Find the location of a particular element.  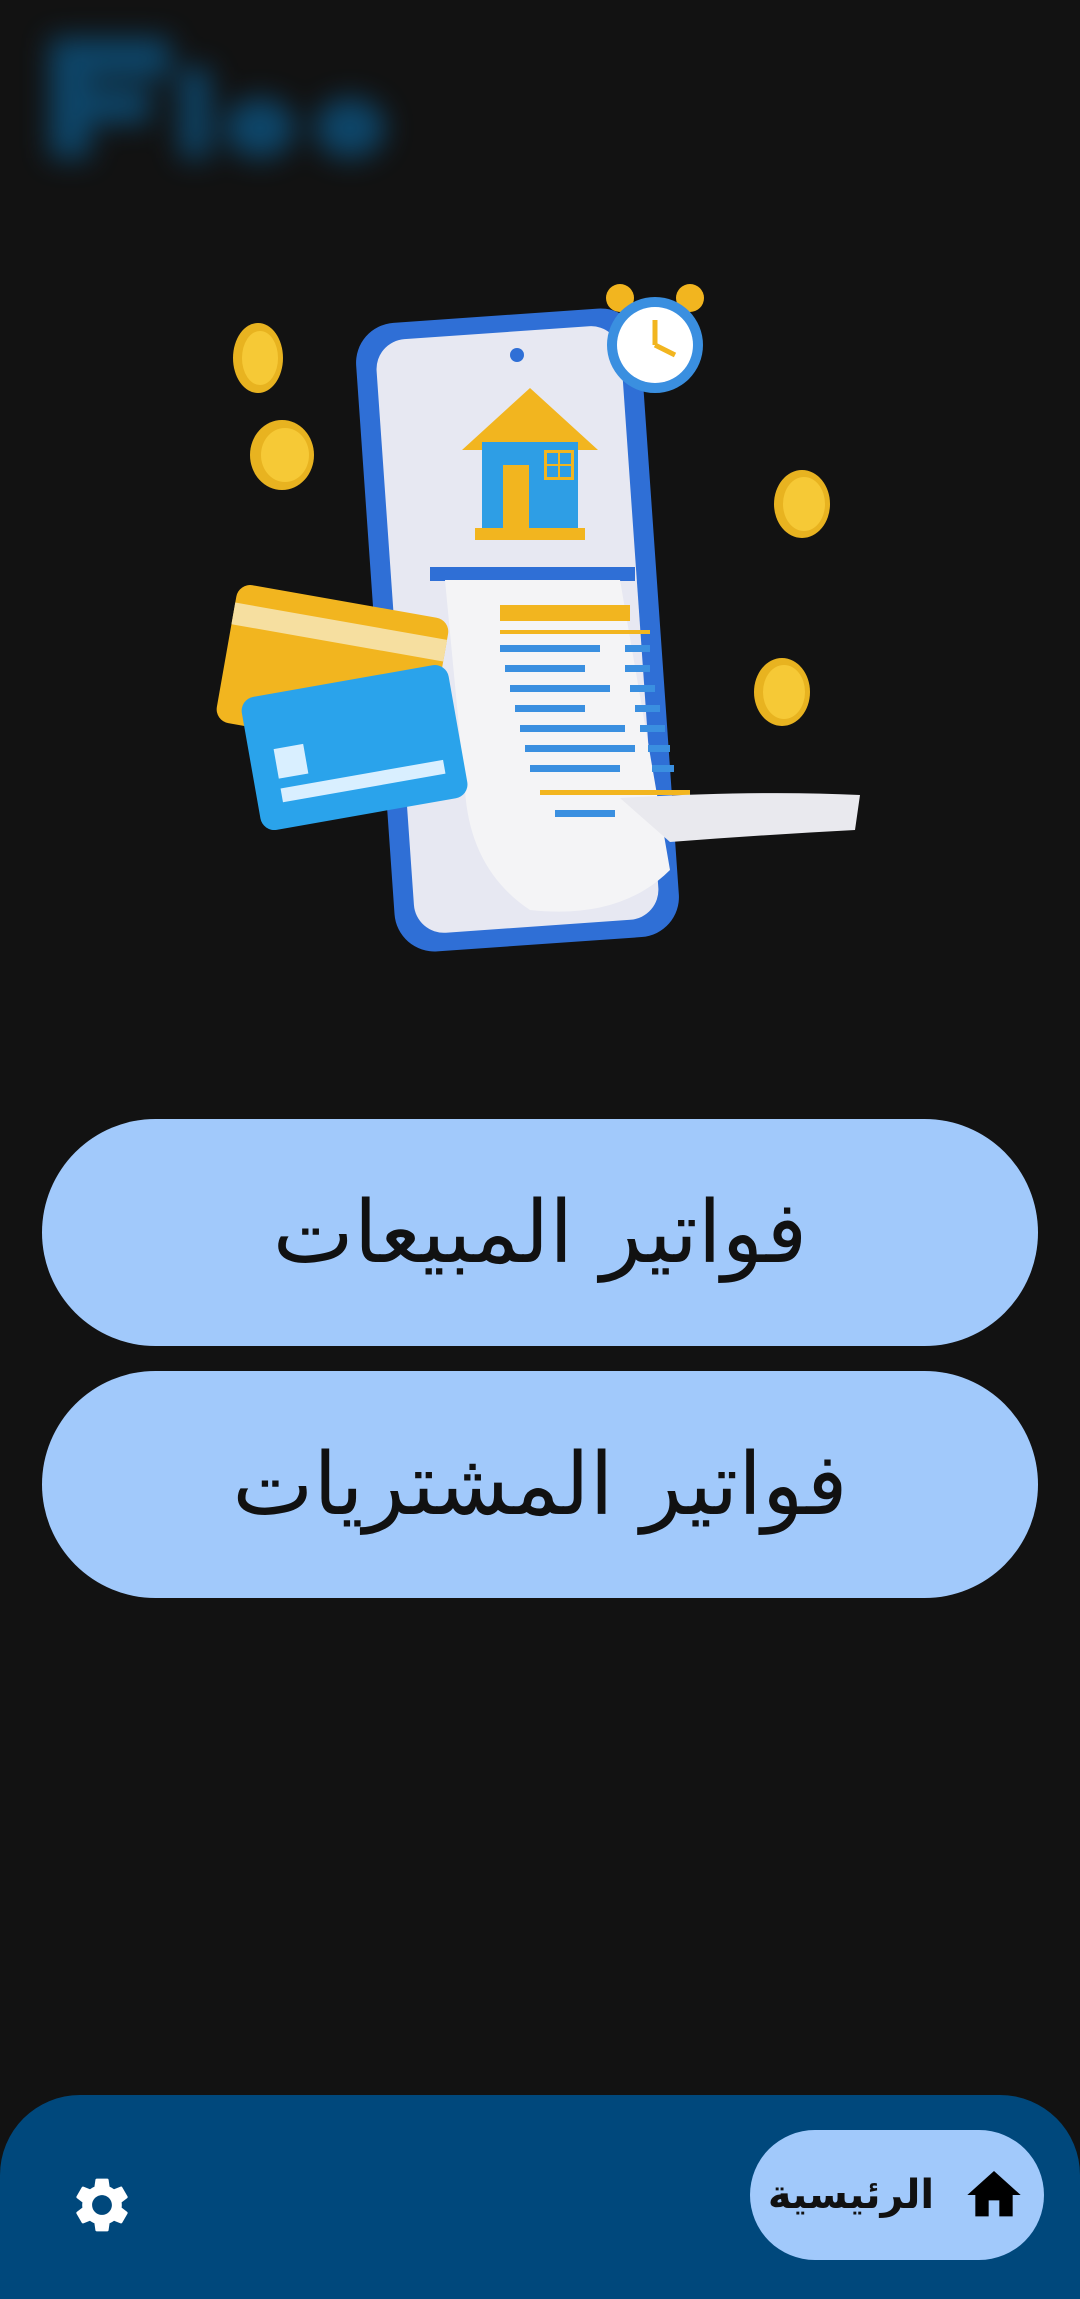

settings-button is located at coordinates (102, 2205).